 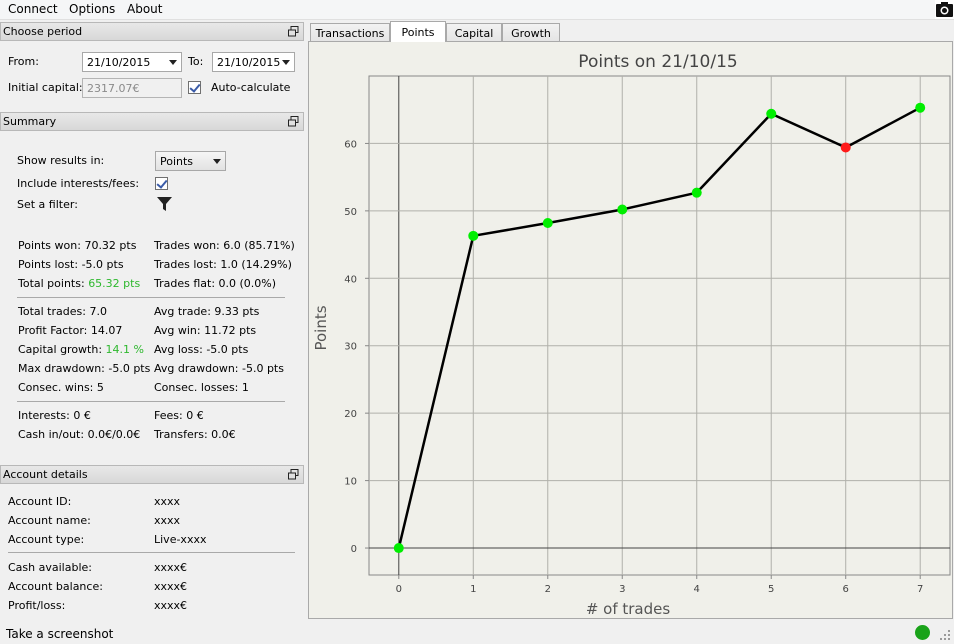 What do you see at coordinates (51, 283) in the screenshot?
I see `total-points-label: Total points:` at bounding box center [51, 283].